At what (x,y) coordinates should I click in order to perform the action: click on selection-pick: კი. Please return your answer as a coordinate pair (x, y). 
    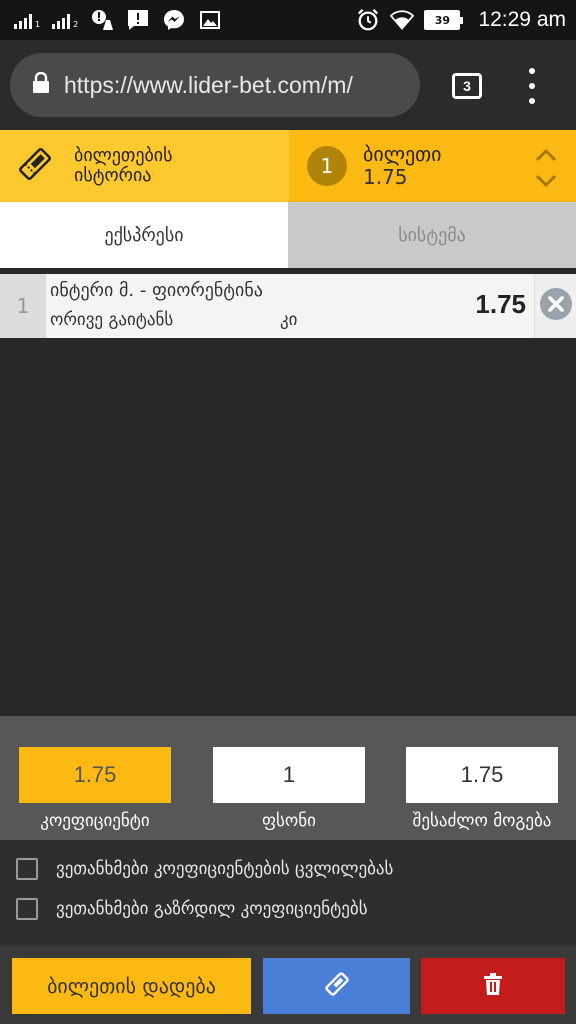
    Looking at the image, I should click on (289, 320).